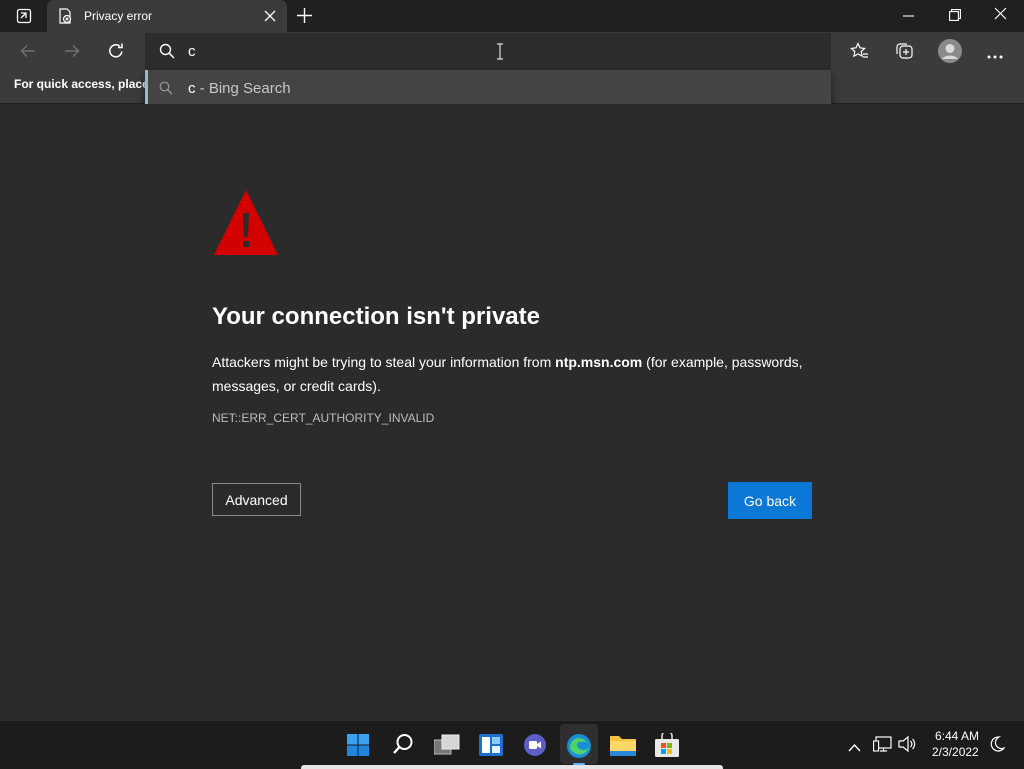  What do you see at coordinates (376, 316) in the screenshot?
I see `error-heading: Your connection isn't private` at bounding box center [376, 316].